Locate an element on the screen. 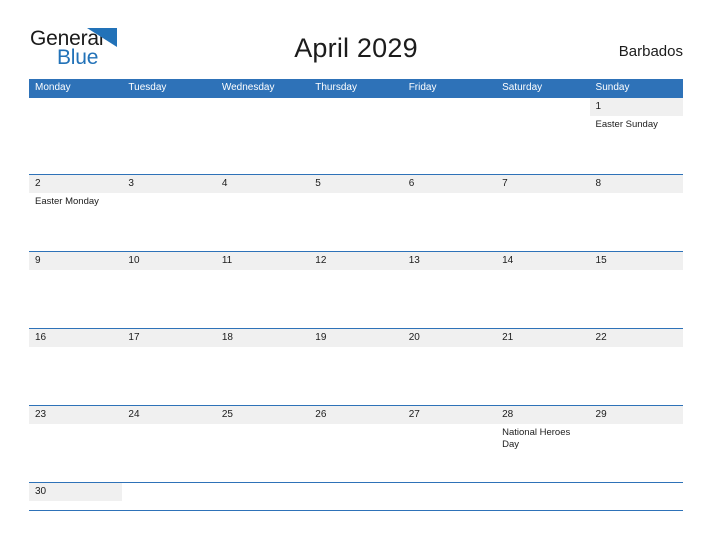  holiday-event: Easter Sunday is located at coordinates (626, 124).